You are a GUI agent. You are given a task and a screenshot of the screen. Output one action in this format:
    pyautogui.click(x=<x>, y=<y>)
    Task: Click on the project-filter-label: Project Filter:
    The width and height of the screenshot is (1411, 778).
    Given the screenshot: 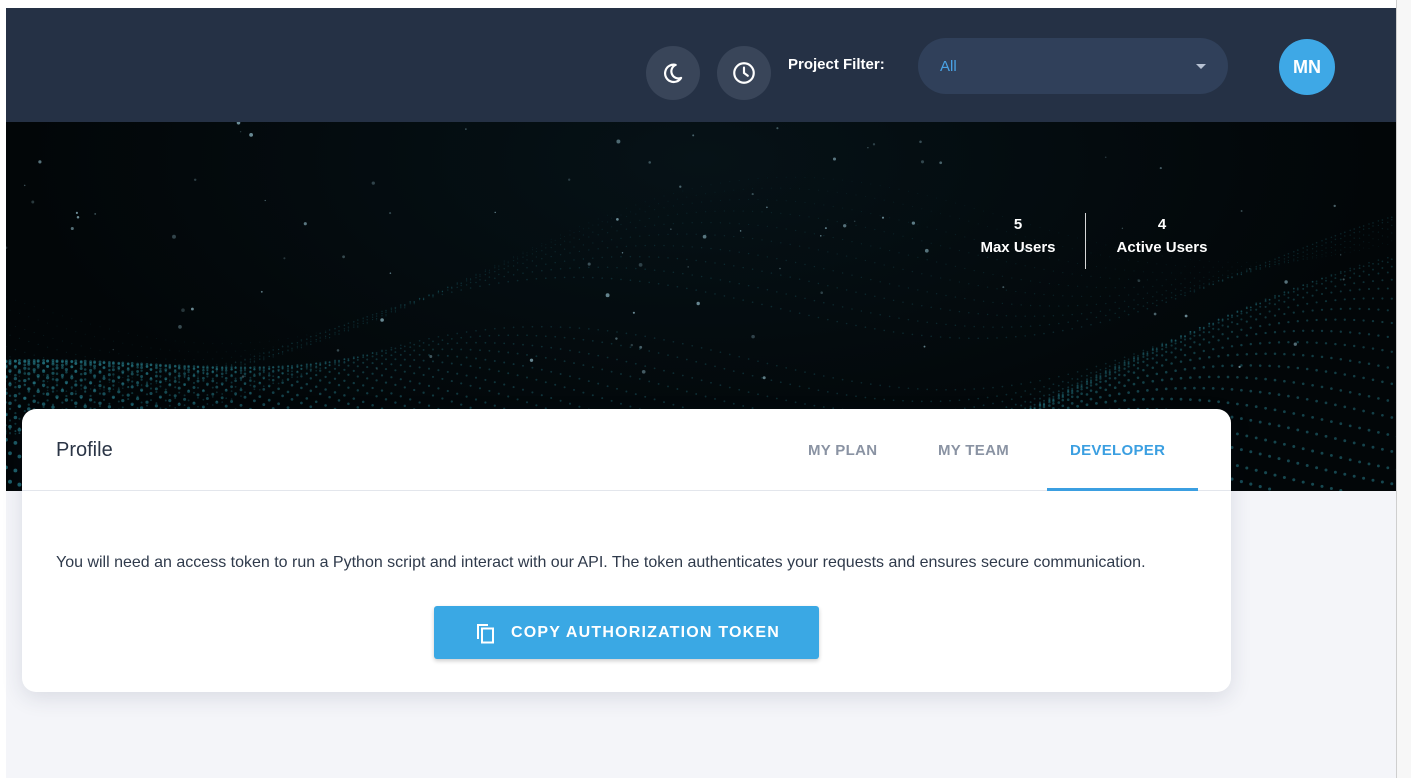 What is the action you would take?
    pyautogui.click(x=836, y=64)
    